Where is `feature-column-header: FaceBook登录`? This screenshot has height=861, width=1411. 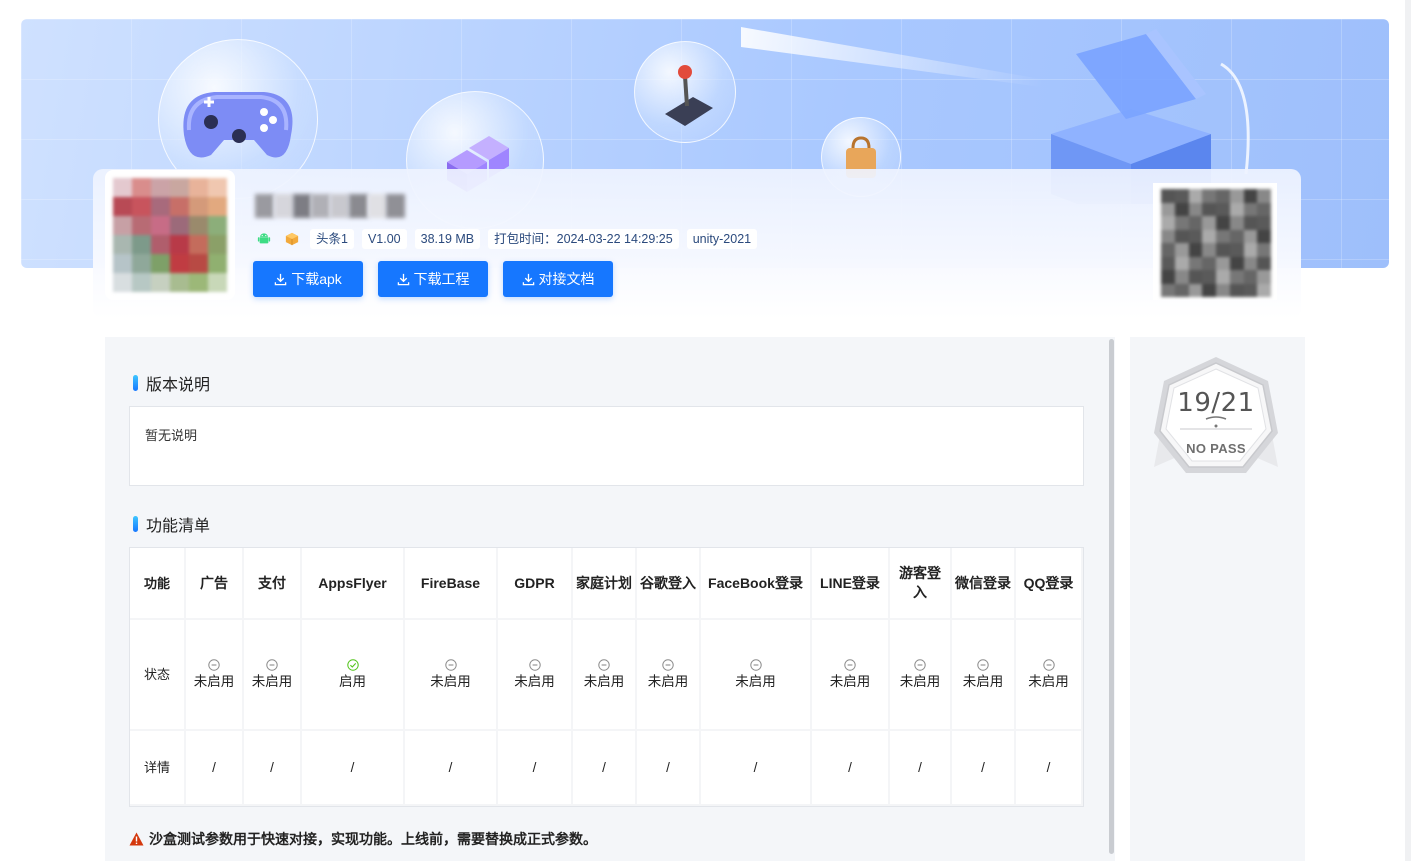 feature-column-header: FaceBook登录 is located at coordinates (756, 584).